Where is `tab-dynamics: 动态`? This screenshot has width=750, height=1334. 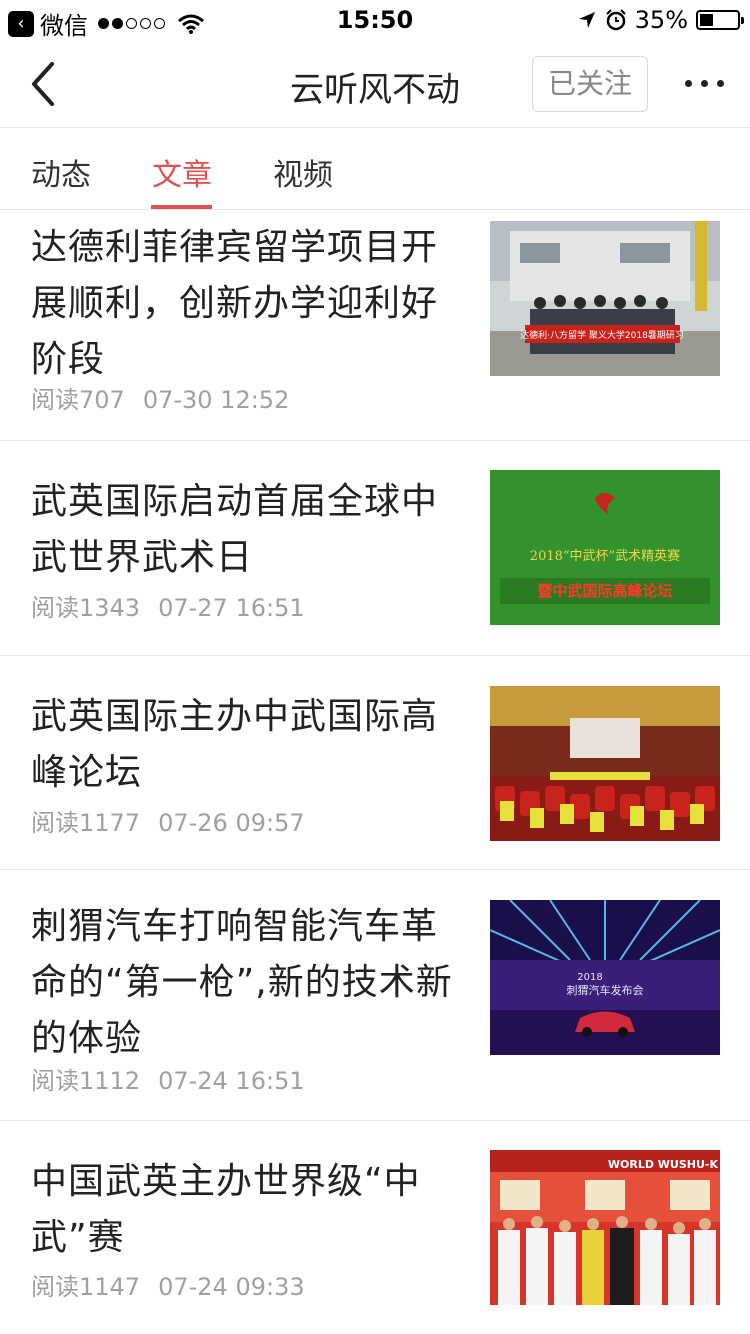 tab-dynamics: 动态 is located at coordinates (61, 172).